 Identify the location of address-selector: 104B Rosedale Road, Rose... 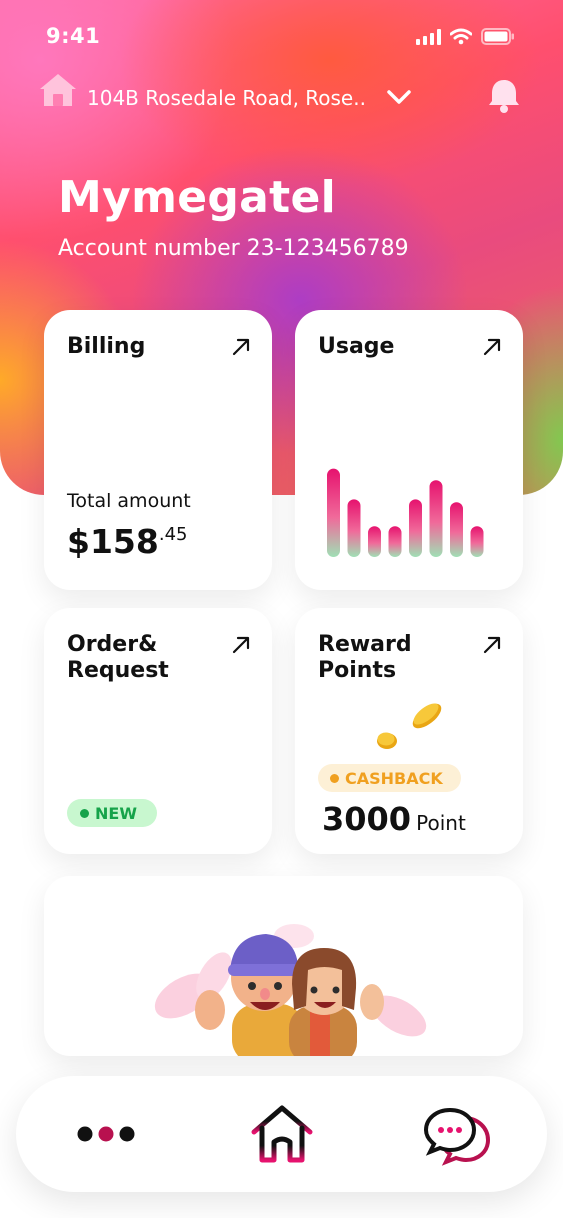
(283, 97).